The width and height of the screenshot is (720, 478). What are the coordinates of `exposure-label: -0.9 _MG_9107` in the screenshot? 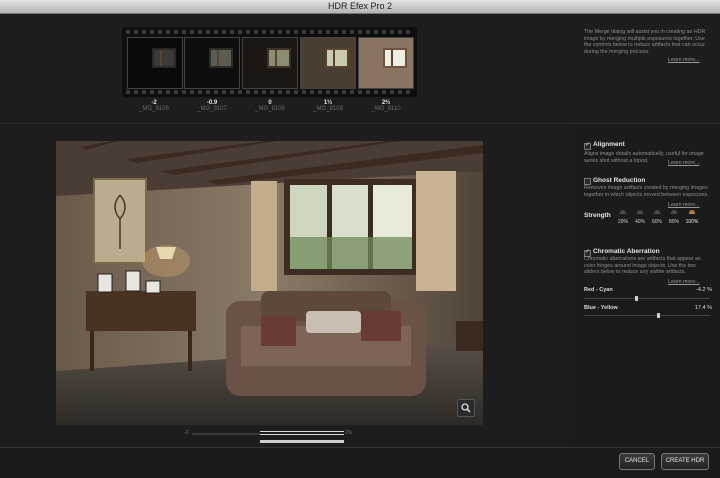 It's located at (212, 106).